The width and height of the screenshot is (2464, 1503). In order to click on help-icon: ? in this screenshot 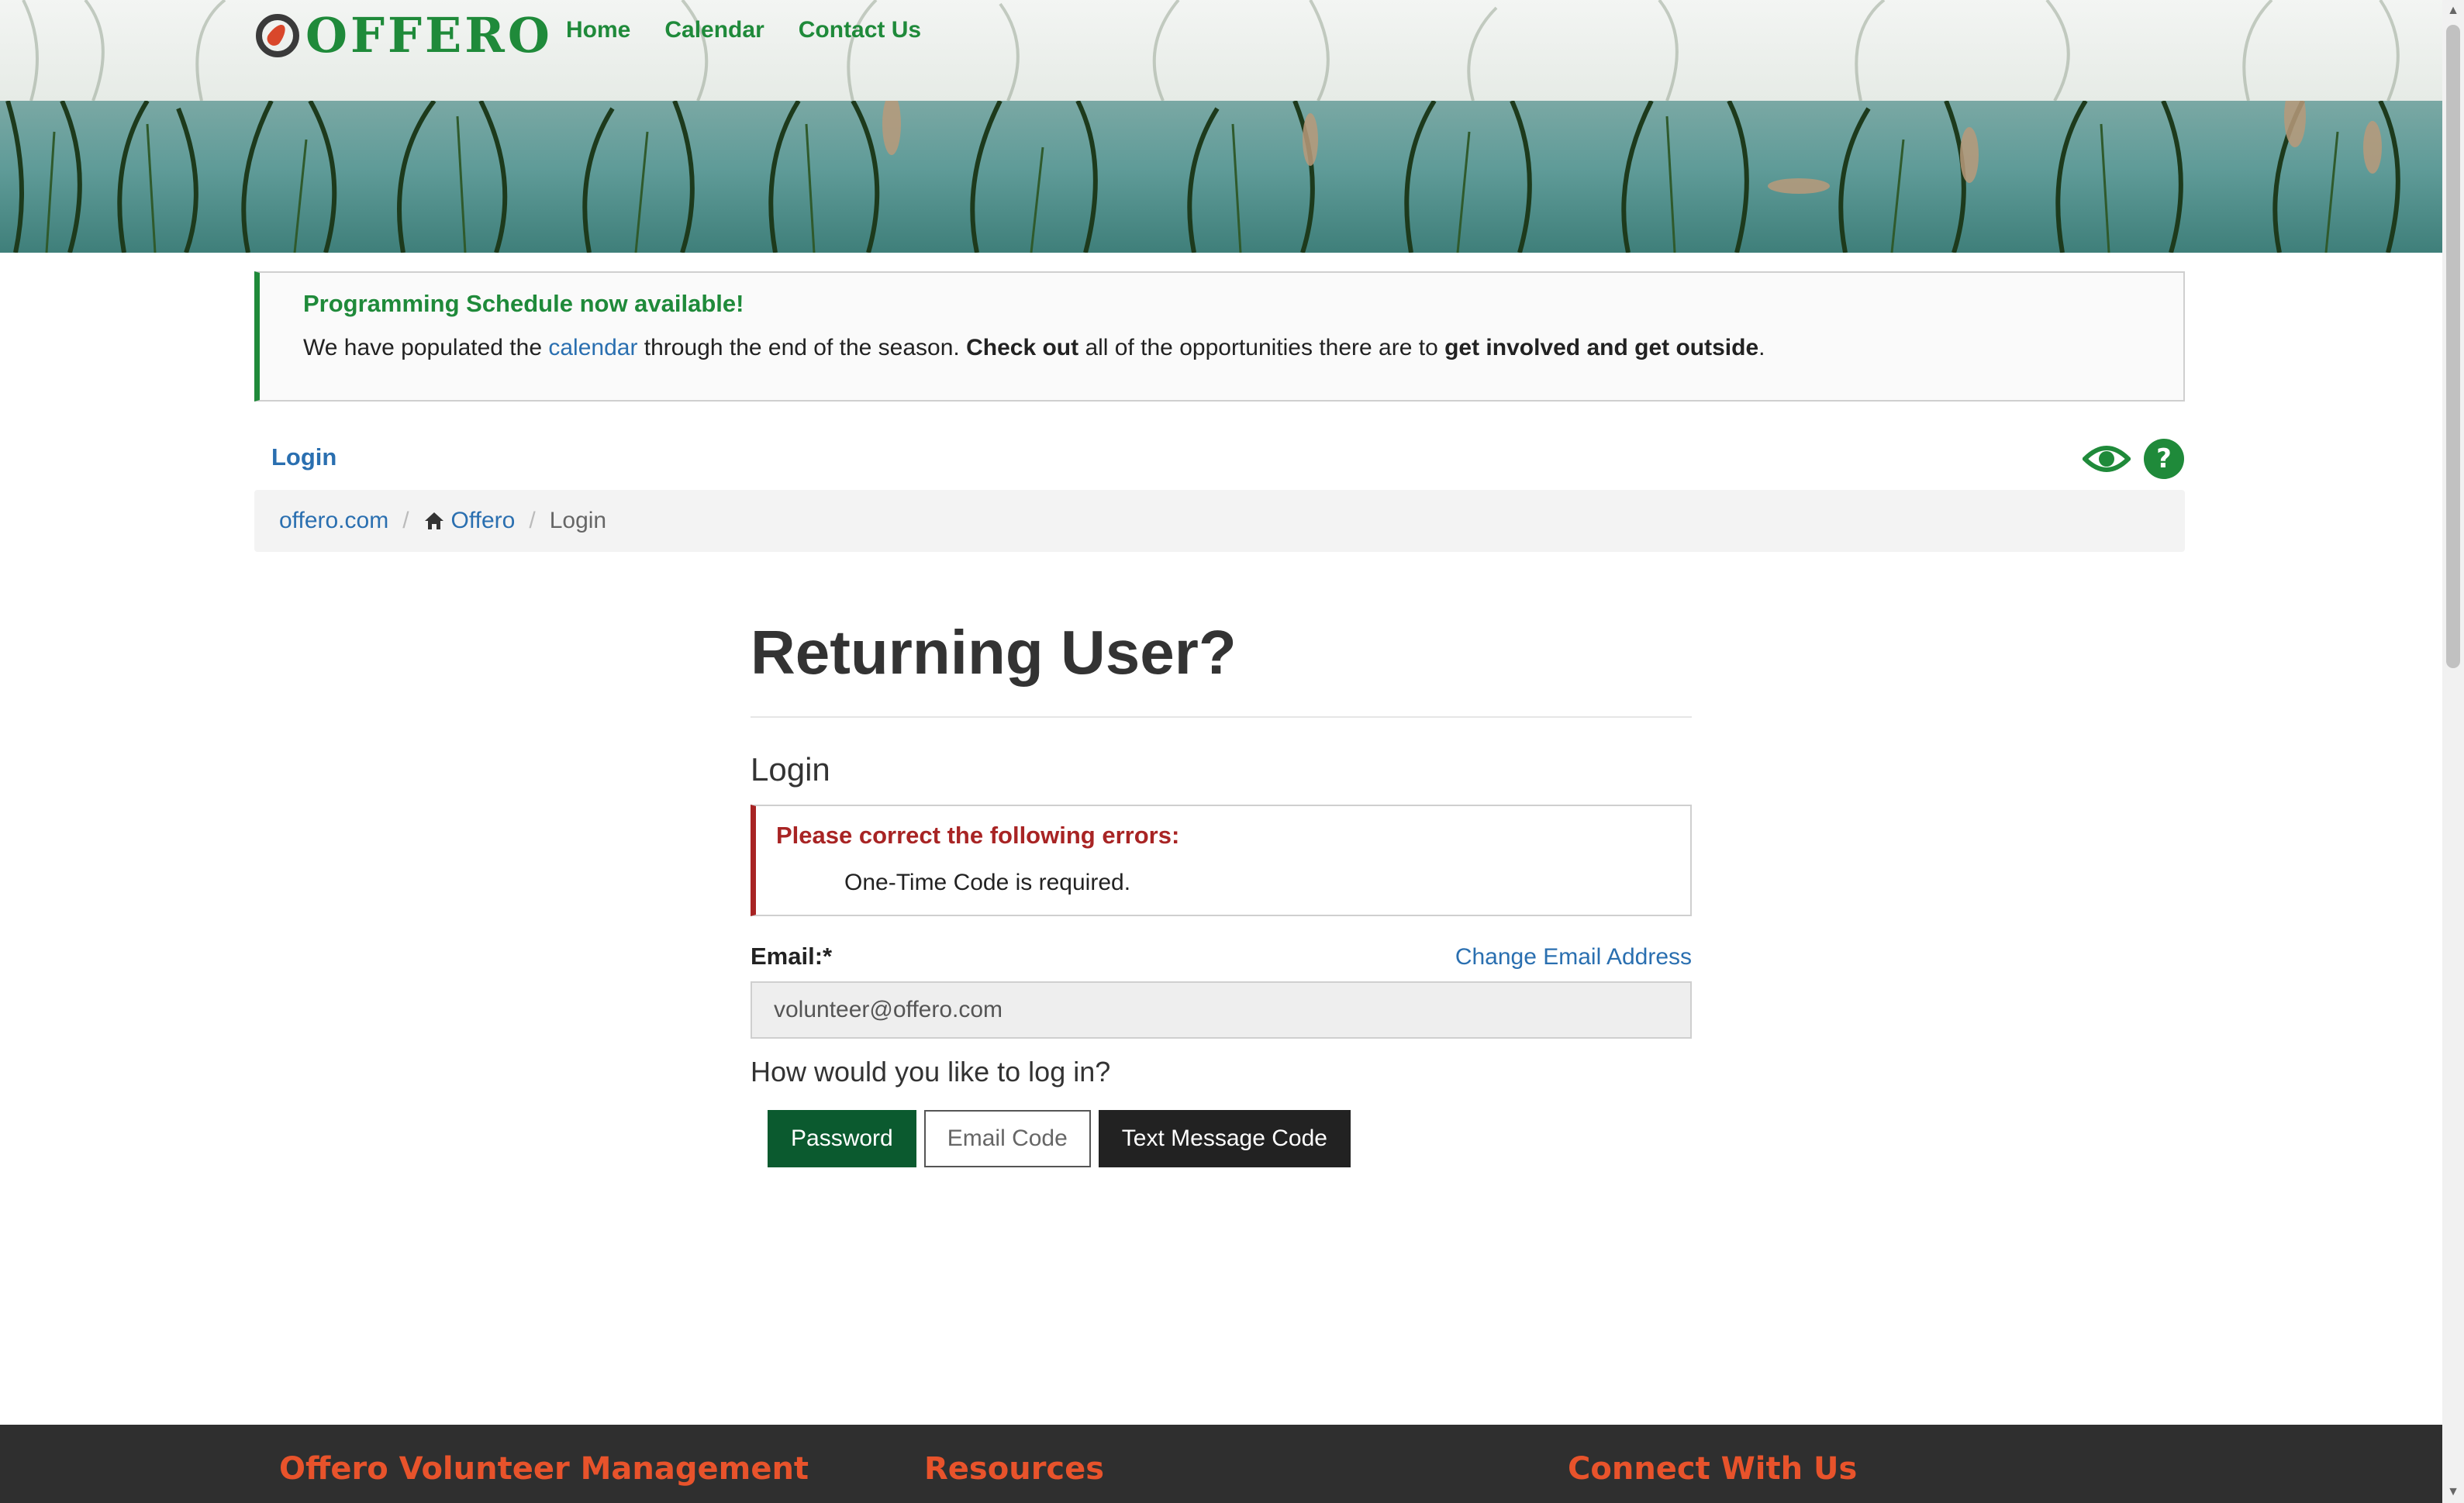, I will do `click(2164, 459)`.